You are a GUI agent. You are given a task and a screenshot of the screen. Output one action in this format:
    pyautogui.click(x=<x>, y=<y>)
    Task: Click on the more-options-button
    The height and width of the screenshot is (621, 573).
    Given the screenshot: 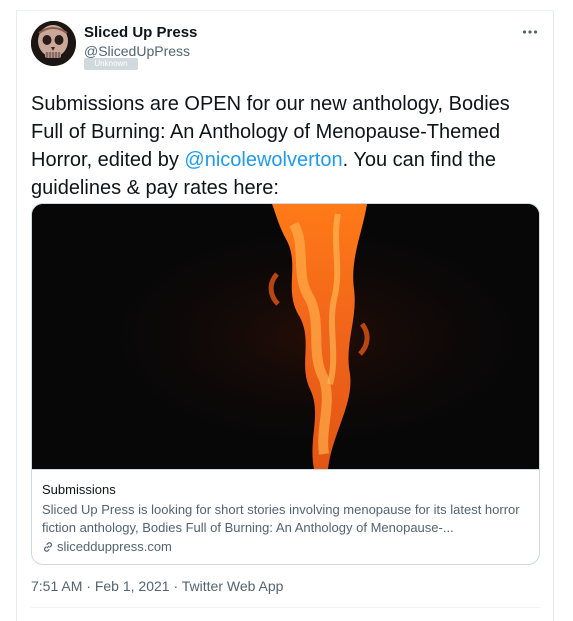 What is the action you would take?
    pyautogui.click(x=530, y=30)
    